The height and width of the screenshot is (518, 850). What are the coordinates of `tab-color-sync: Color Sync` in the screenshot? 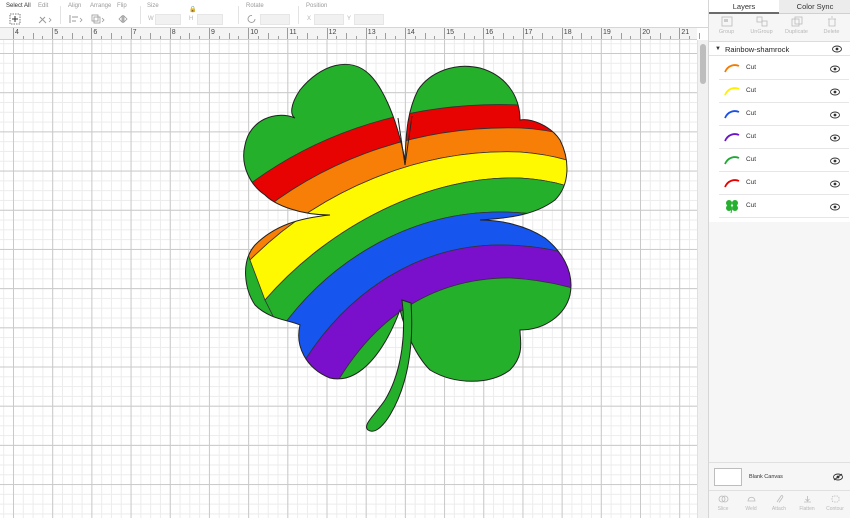 It's located at (814, 7).